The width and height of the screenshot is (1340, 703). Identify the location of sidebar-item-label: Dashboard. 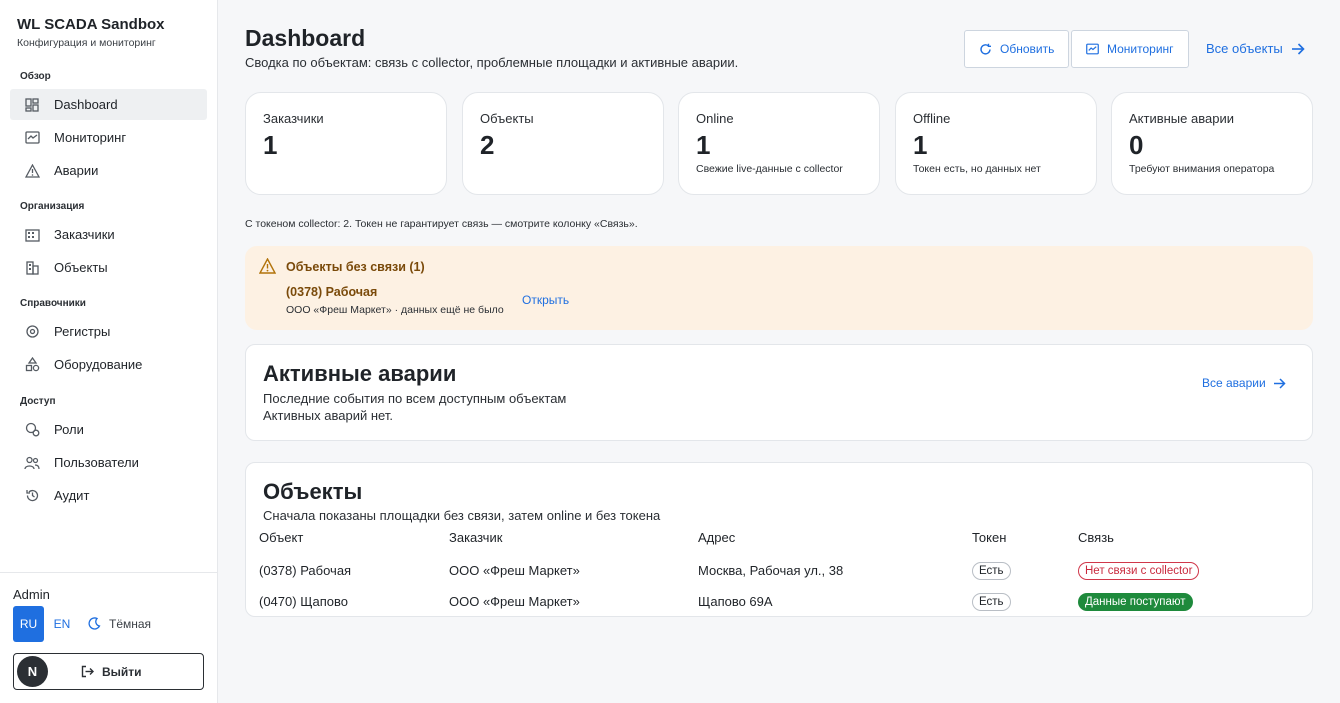
(86, 104).